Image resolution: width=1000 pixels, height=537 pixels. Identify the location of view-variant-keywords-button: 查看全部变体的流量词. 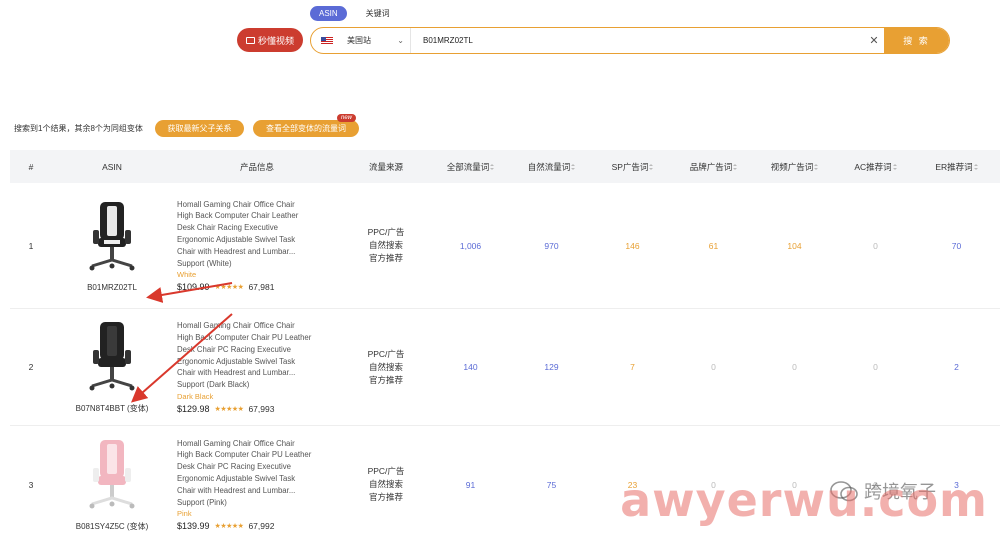
(306, 128).